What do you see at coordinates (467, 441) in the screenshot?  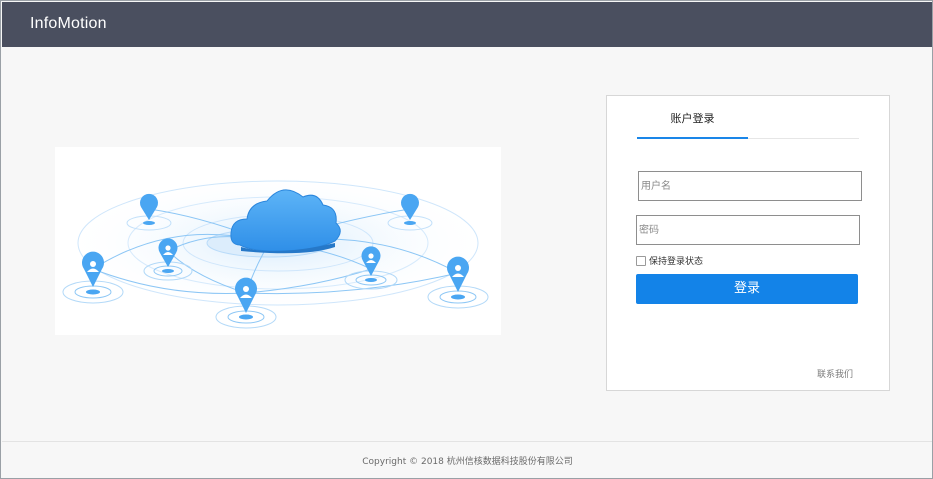 I see `footer-divider` at bounding box center [467, 441].